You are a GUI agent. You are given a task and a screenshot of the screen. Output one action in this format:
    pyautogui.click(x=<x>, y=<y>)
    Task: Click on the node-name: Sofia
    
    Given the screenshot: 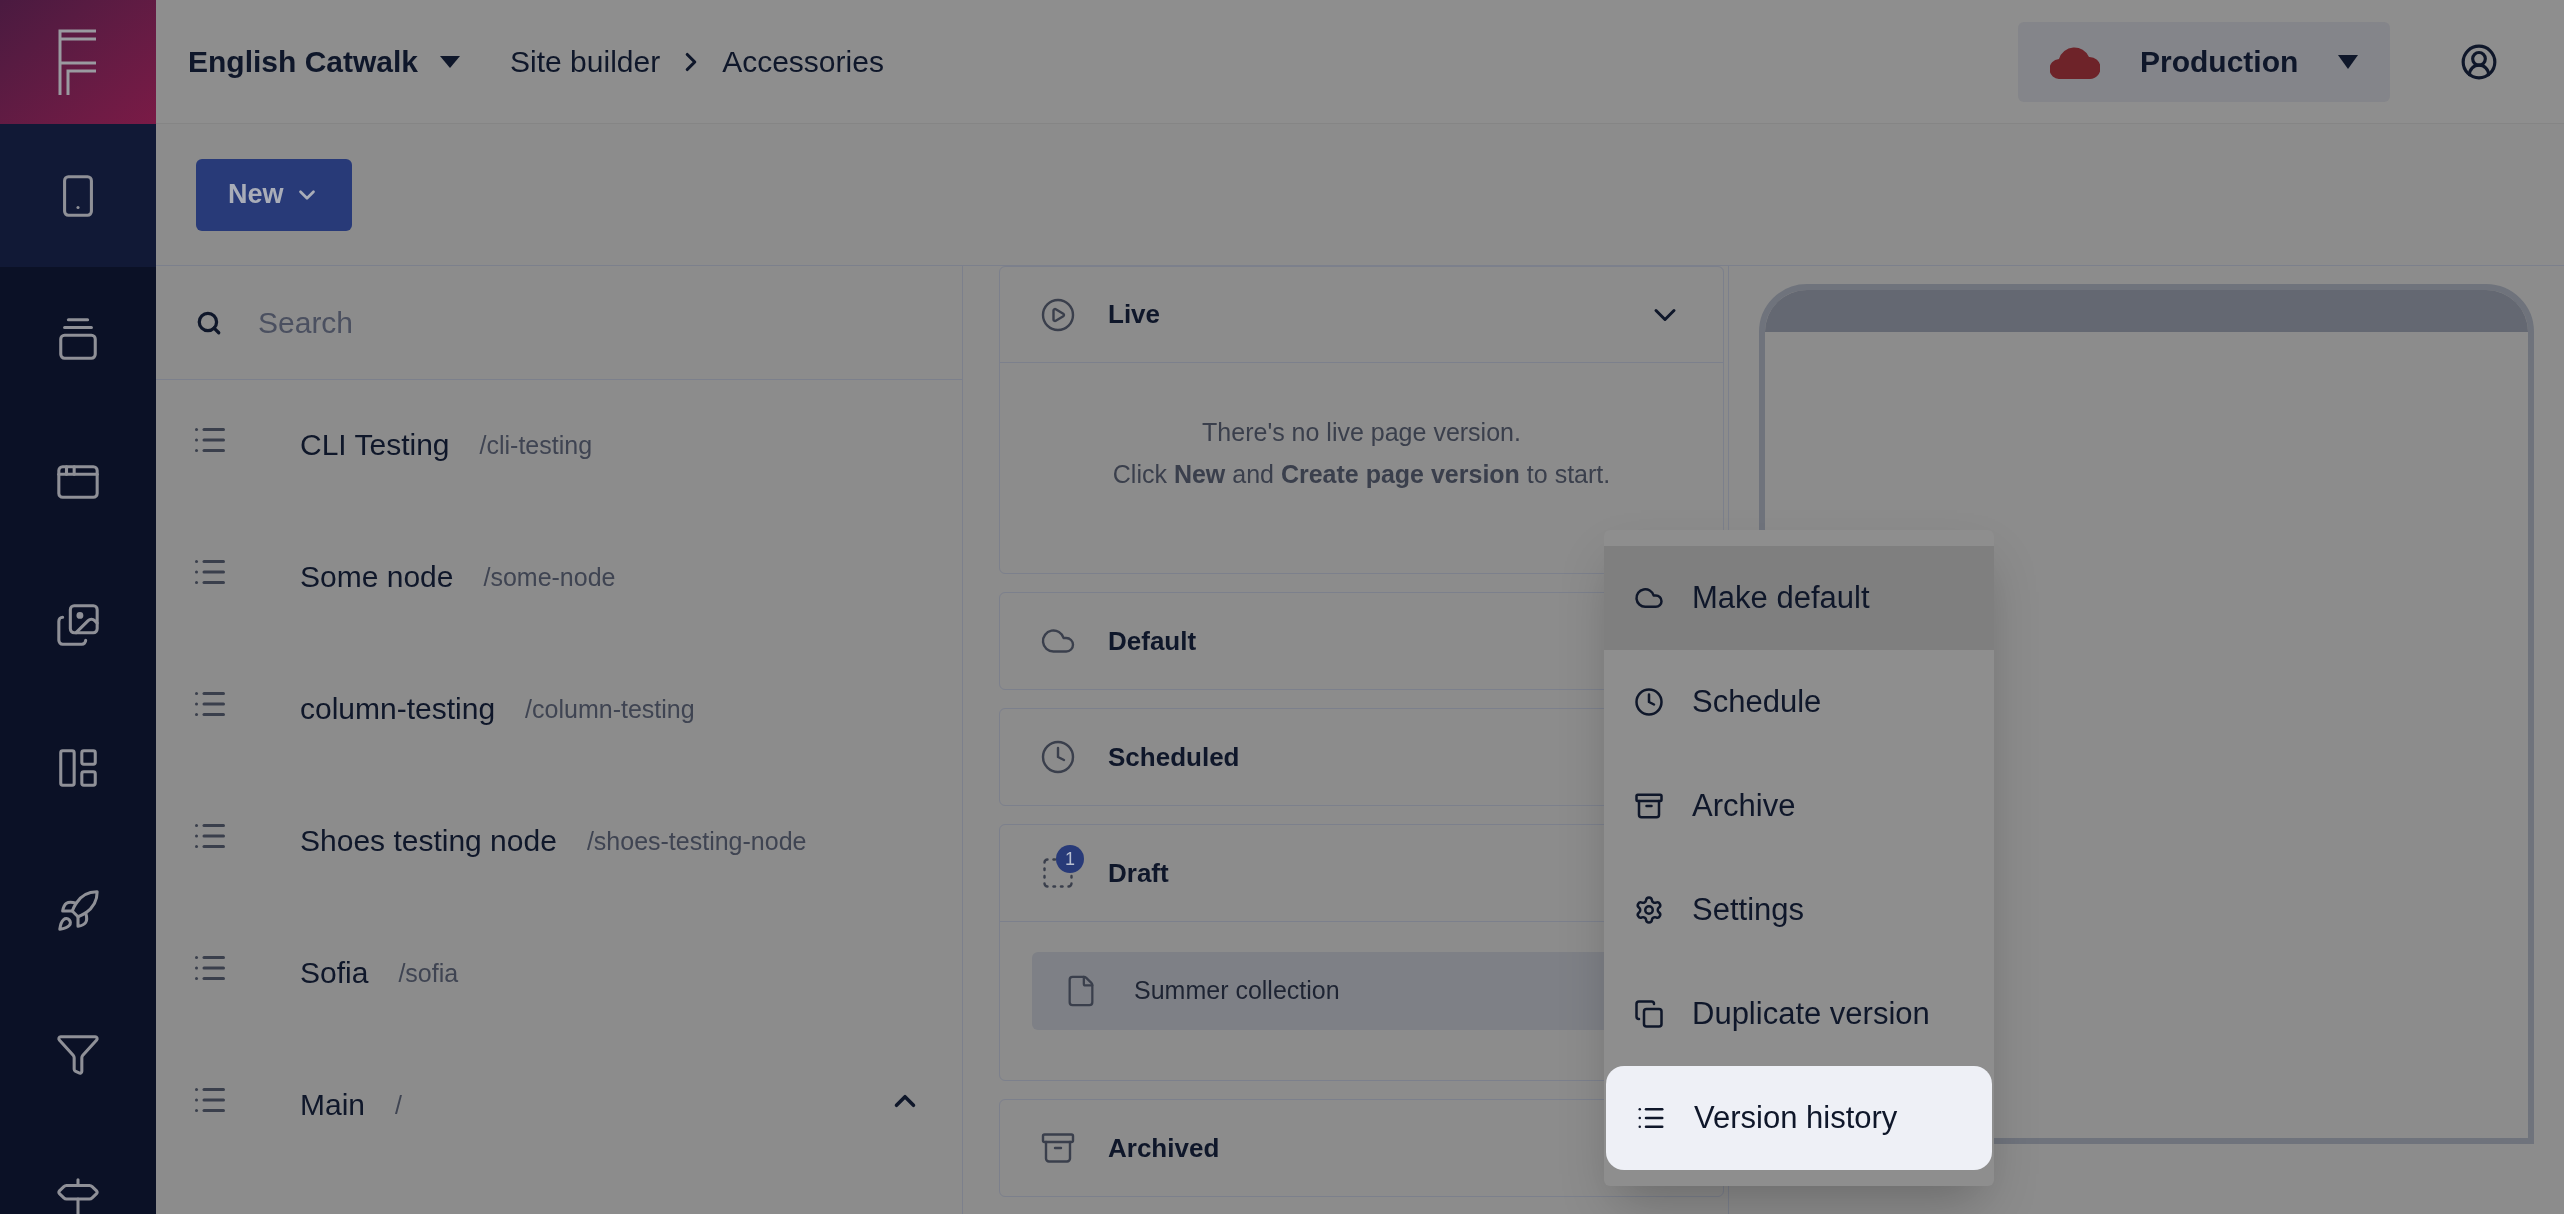 What is the action you would take?
    pyautogui.click(x=334, y=973)
    